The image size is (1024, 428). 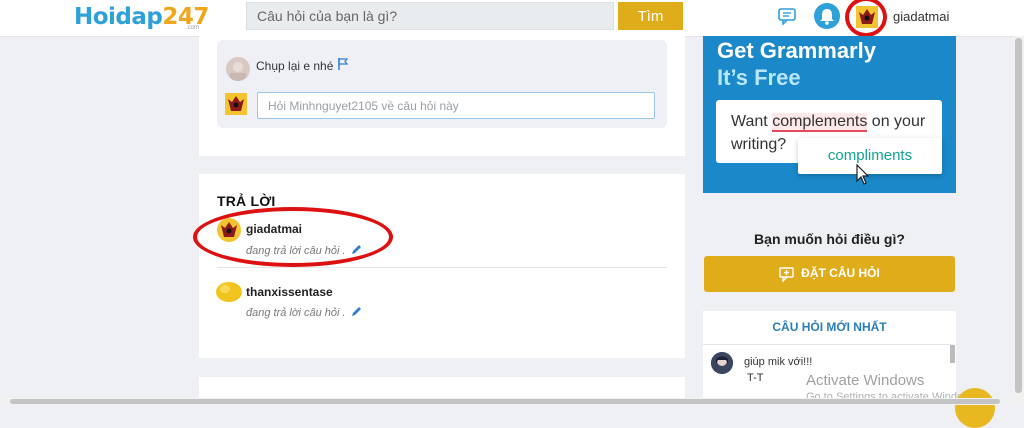 I want to click on ask-title: Bạn muốn hỏi điều gì?, so click(x=829, y=239).